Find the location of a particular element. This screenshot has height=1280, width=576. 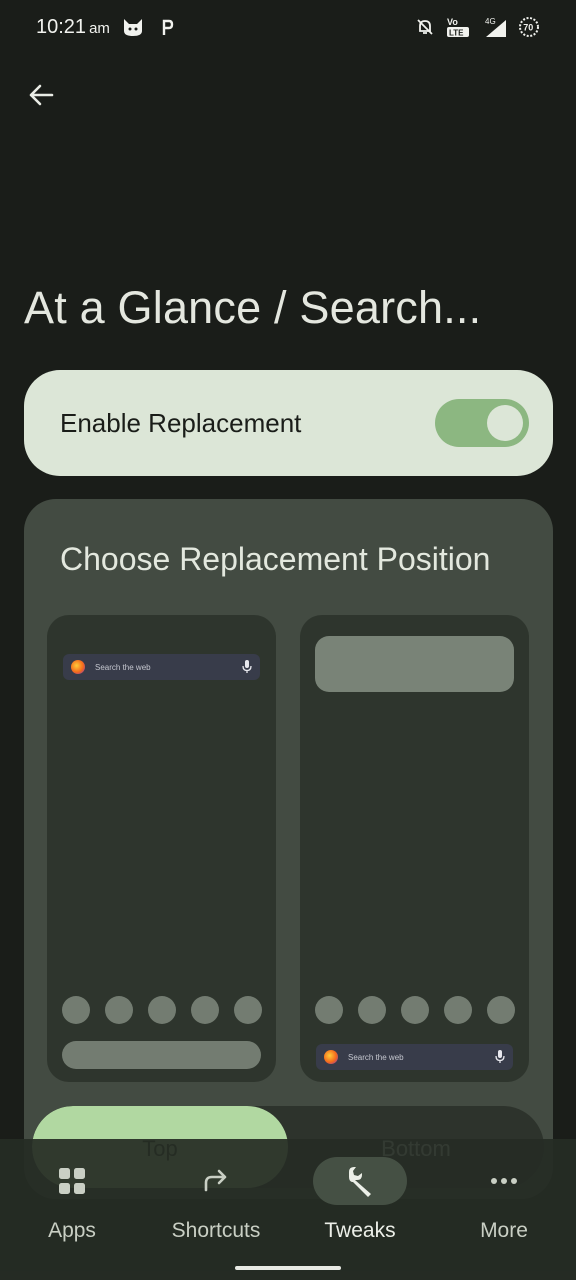

bottom-nav: Apps Shortcuts Tweaks More is located at coordinates (288, 1209).